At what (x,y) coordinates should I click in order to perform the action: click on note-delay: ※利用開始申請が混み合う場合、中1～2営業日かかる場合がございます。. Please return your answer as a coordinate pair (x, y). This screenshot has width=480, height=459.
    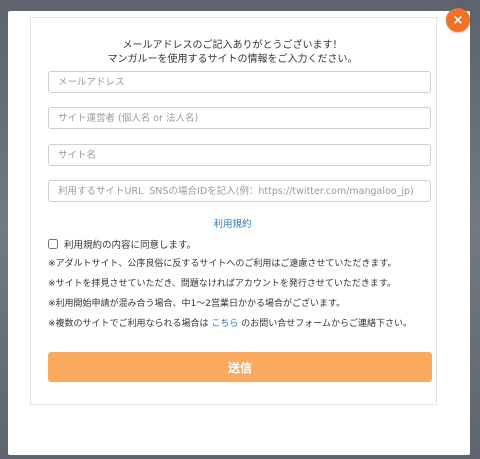
    Looking at the image, I should click on (197, 304).